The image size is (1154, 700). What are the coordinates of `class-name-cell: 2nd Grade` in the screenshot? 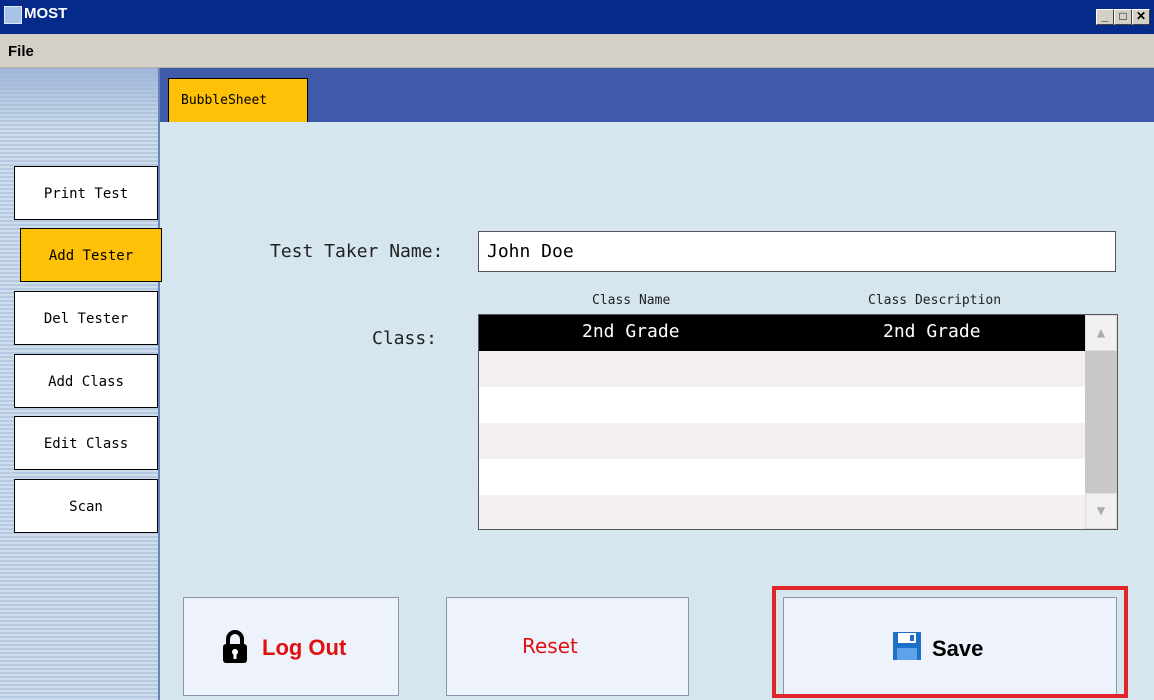 It's located at (631, 331).